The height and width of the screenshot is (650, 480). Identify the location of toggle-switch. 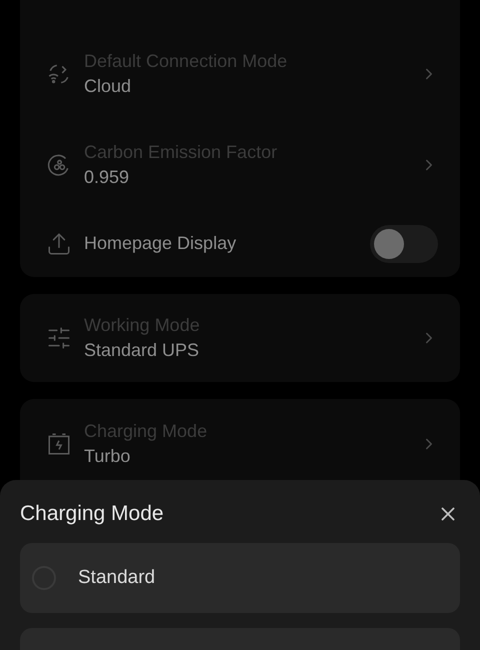
(404, 243).